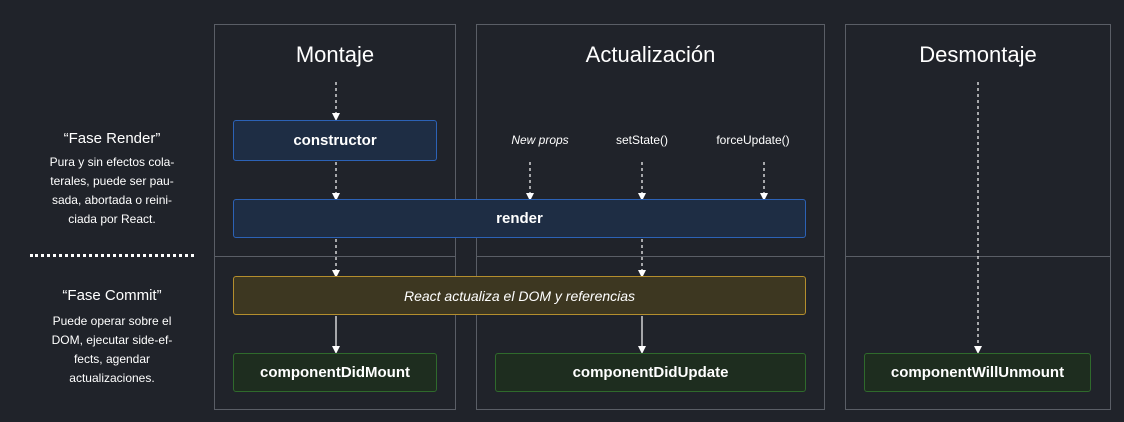 This screenshot has width=1124, height=422. Describe the element at coordinates (977, 372) in the screenshot. I see `component-will-unmount-box: componentWillUnmount` at that location.